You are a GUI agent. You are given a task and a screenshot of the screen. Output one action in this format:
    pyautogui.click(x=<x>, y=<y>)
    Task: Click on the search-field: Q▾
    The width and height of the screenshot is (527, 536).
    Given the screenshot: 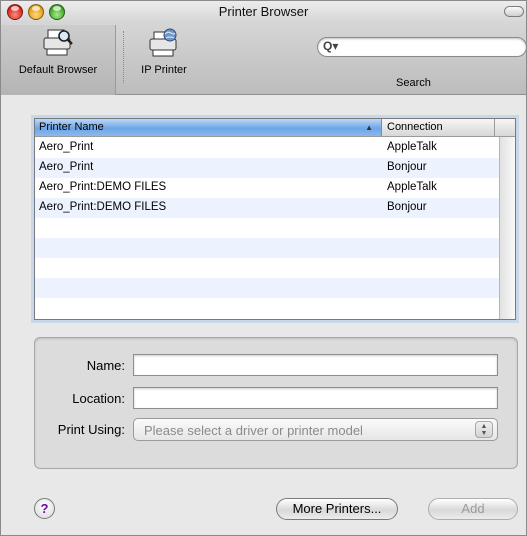 What is the action you would take?
    pyautogui.click(x=421, y=47)
    